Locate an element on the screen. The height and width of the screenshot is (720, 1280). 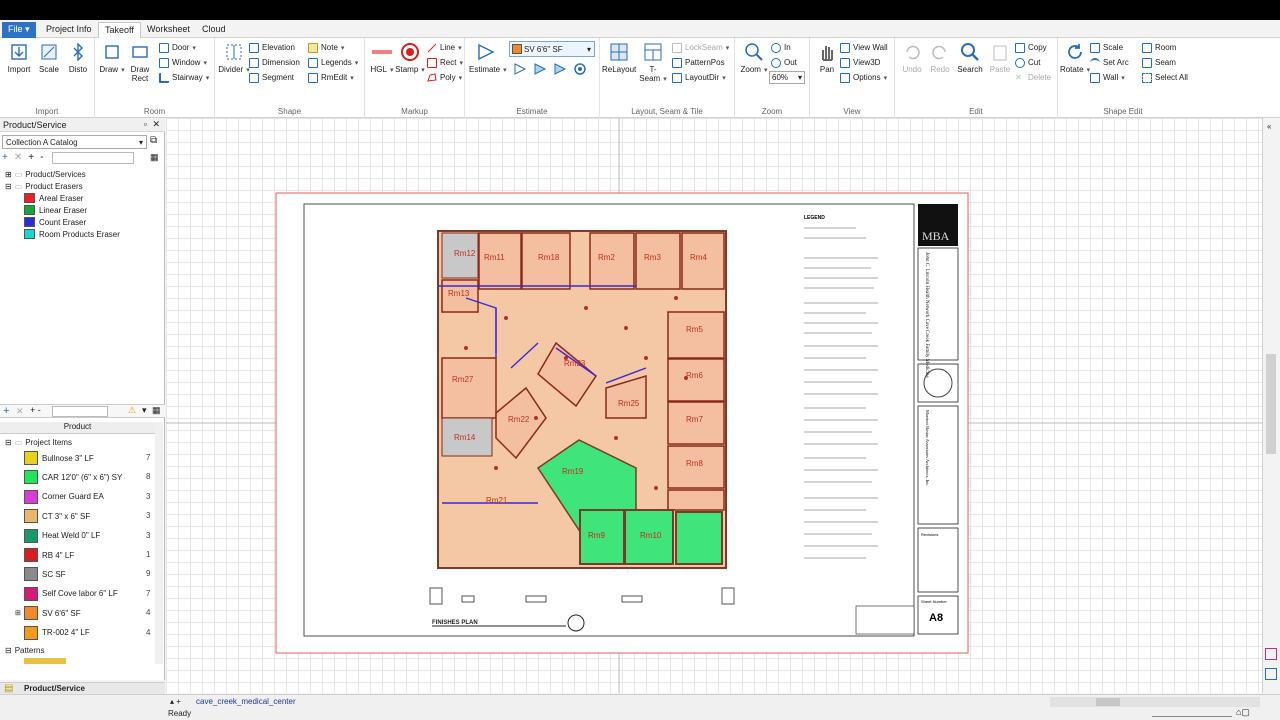
tab-cloud: Cloud is located at coordinates (214, 30).